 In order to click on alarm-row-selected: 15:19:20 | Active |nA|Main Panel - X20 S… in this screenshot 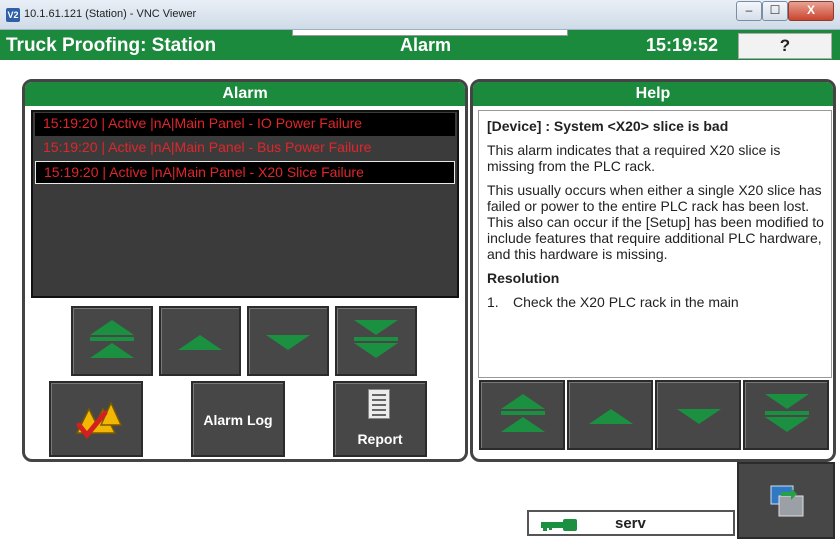, I will do `click(245, 172)`.